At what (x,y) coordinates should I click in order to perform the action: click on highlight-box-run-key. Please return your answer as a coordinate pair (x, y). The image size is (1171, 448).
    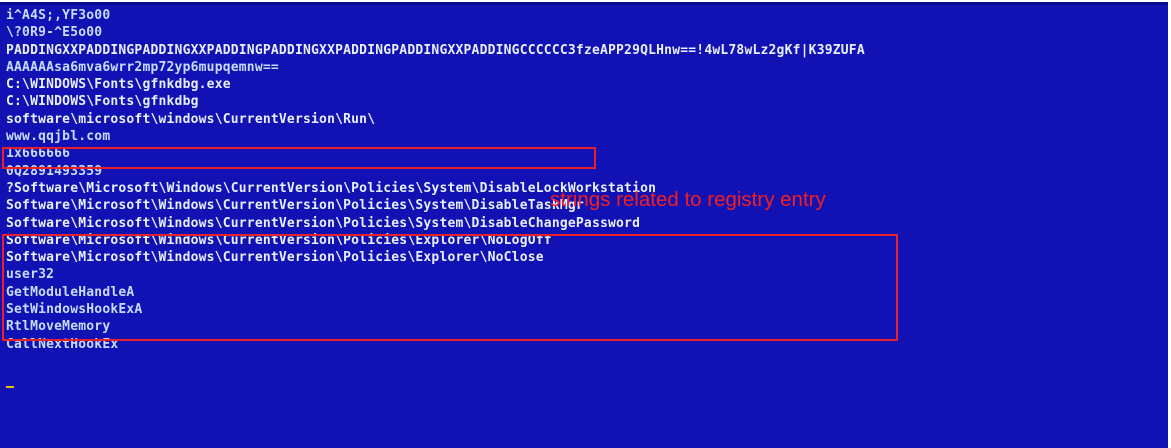
    Looking at the image, I should click on (299, 158).